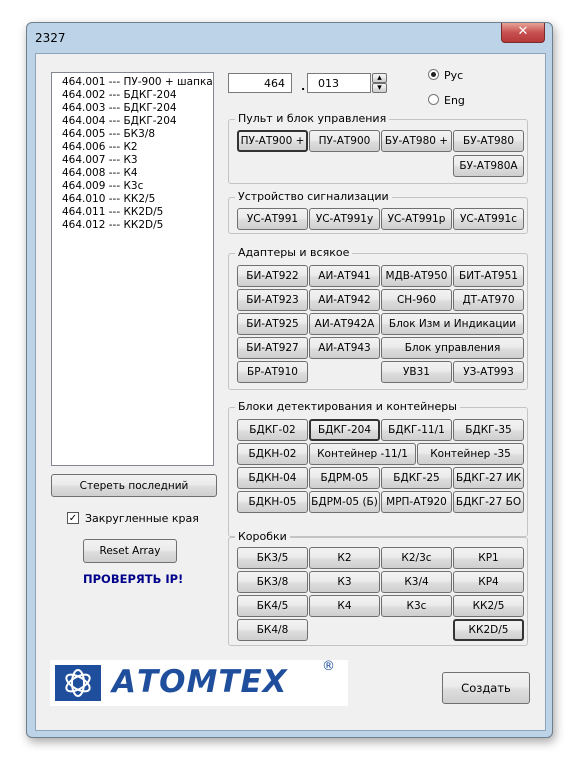  What do you see at coordinates (328, 666) in the screenshot?
I see `registered-mark: ®` at bounding box center [328, 666].